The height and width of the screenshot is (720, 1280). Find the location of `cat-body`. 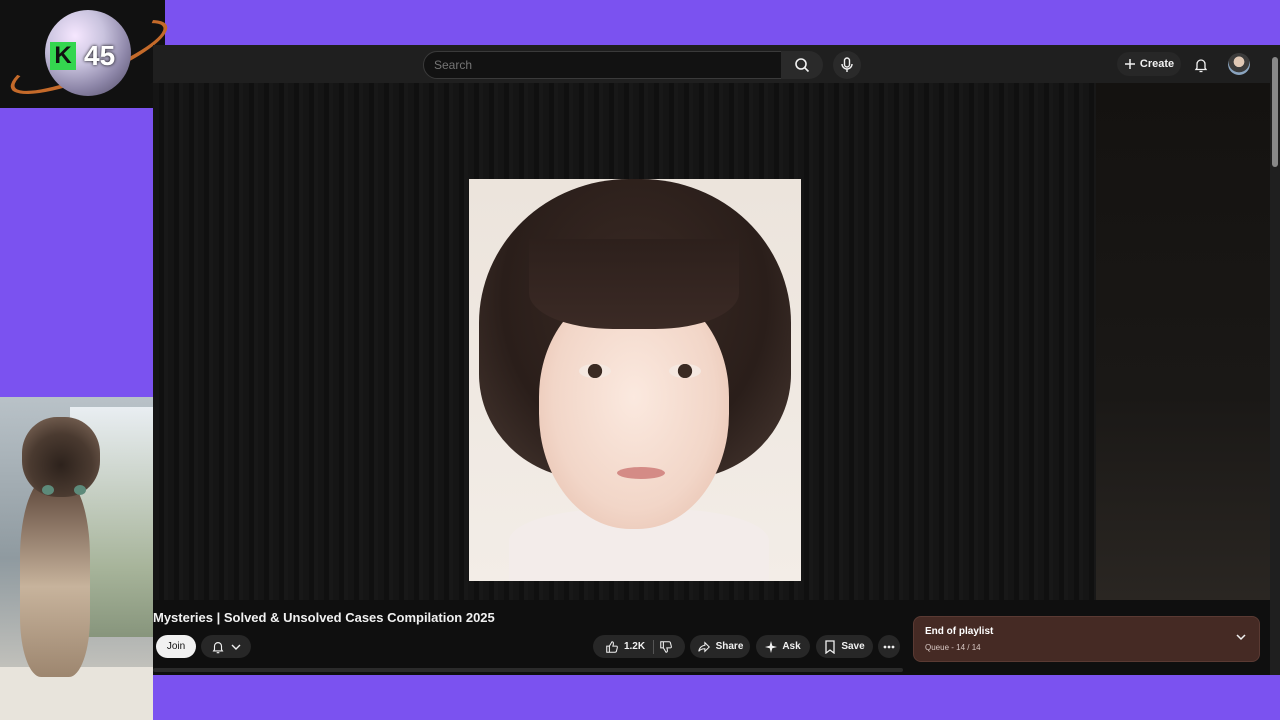

cat-body is located at coordinates (55, 577).